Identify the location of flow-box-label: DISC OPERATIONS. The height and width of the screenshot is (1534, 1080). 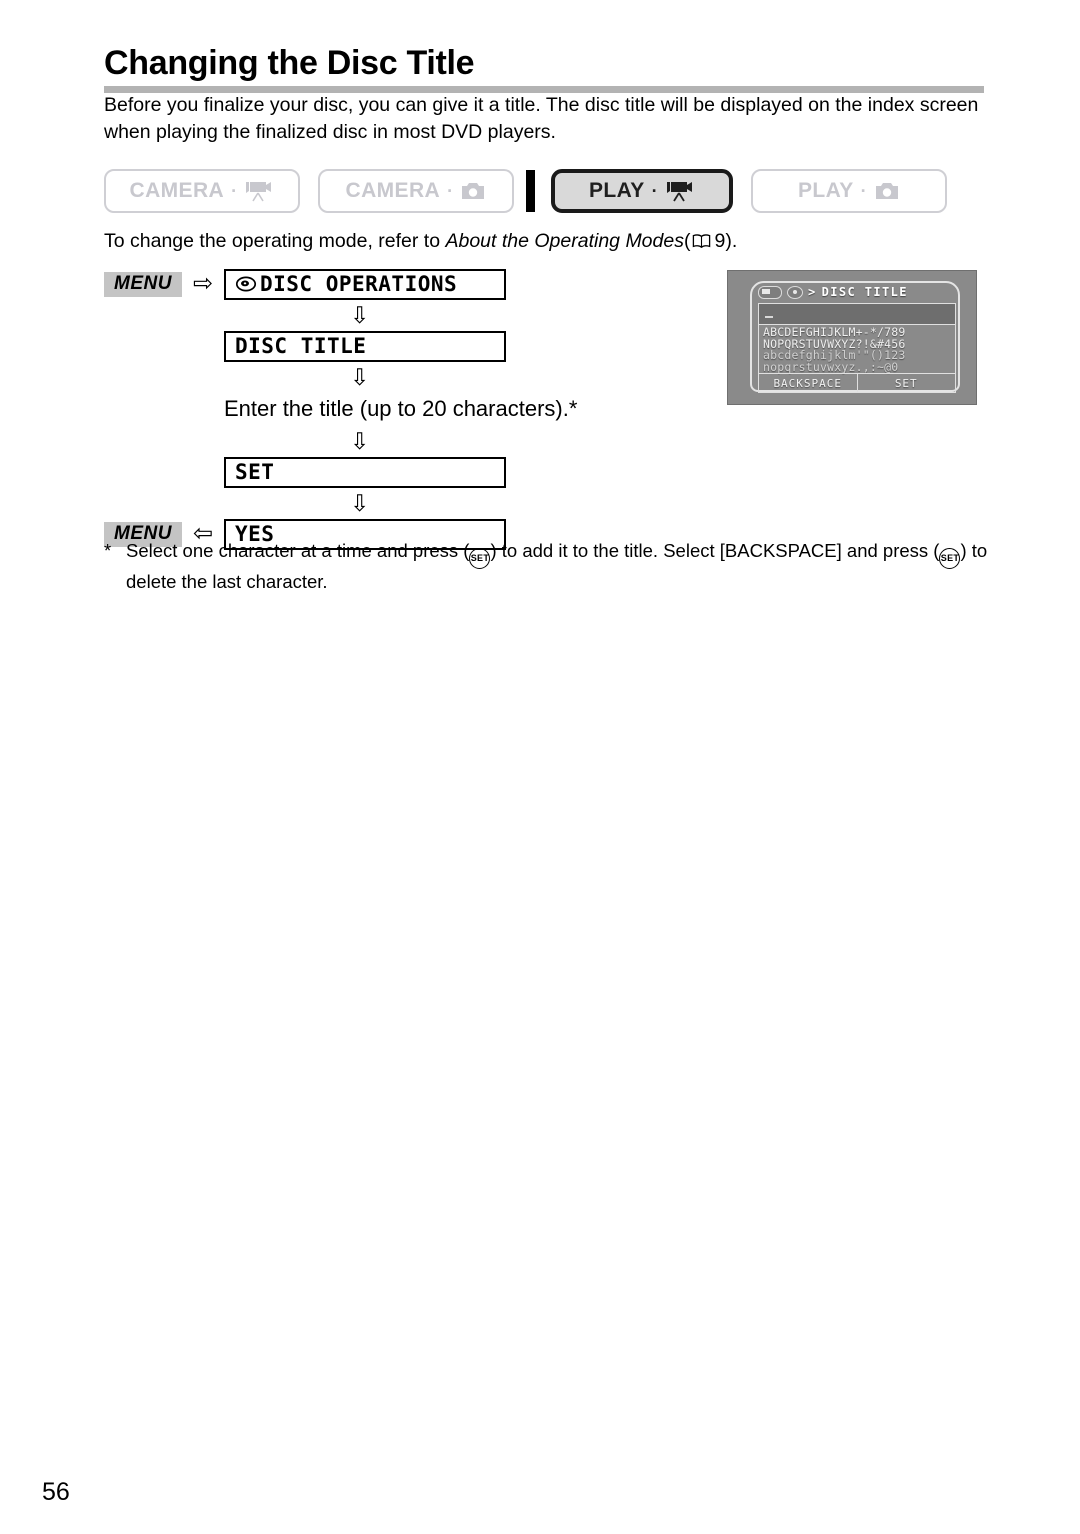
(359, 284).